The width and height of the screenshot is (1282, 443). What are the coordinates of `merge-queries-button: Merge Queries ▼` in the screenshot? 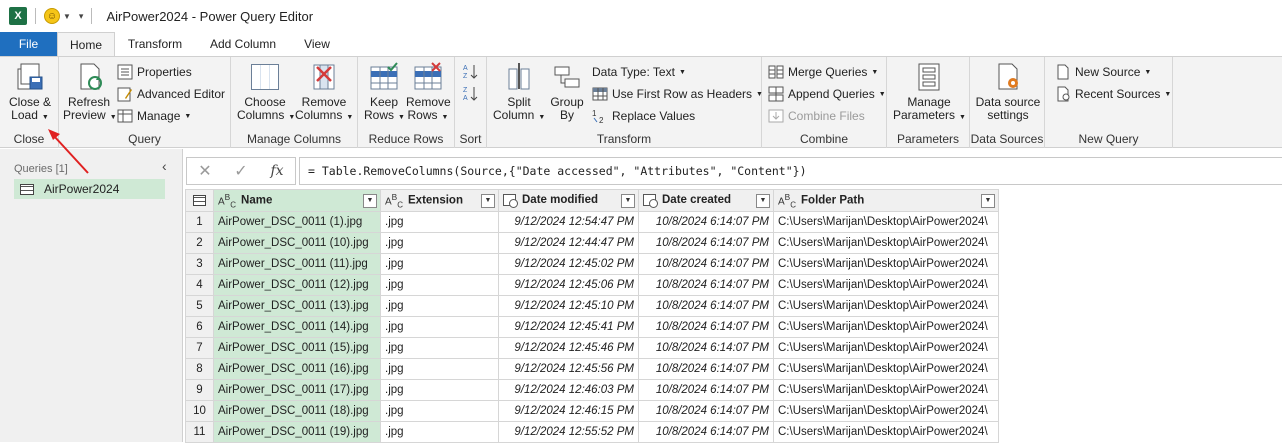 It's located at (823, 72).